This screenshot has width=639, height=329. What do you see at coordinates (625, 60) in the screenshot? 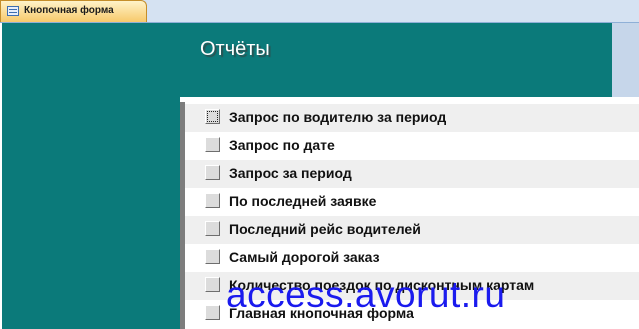
I see `header-edge` at bounding box center [625, 60].